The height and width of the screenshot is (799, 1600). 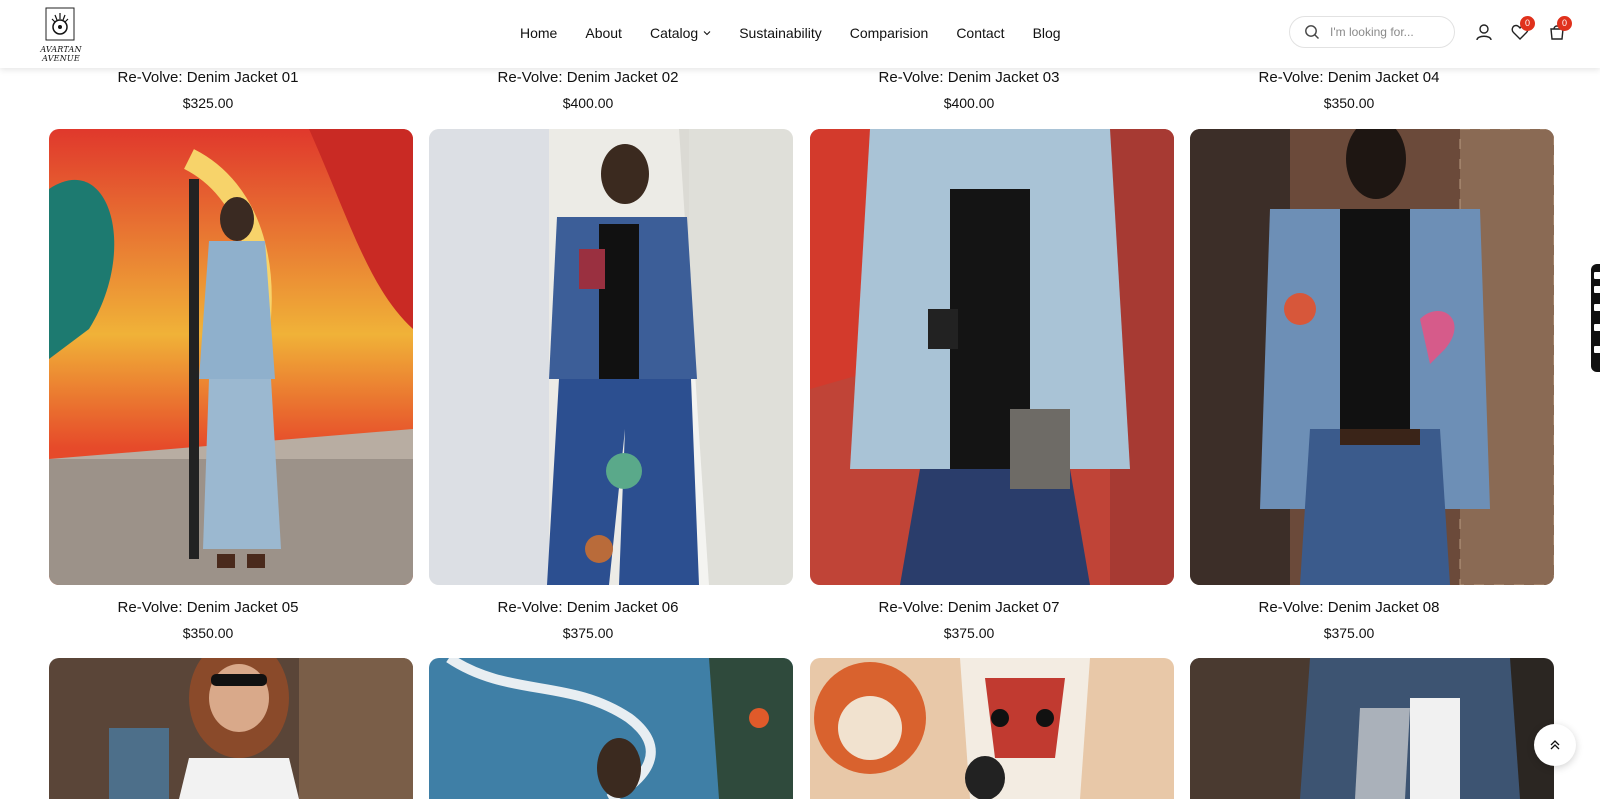 I want to click on hamsa-logo-icon, so click(x=60, y=24).